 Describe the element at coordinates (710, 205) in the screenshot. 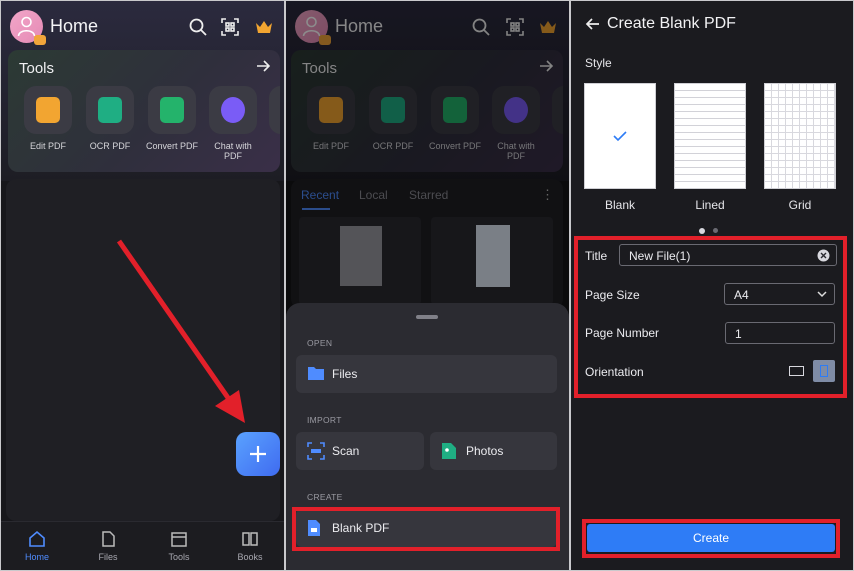

I see `style-label-lined: Lined` at that location.